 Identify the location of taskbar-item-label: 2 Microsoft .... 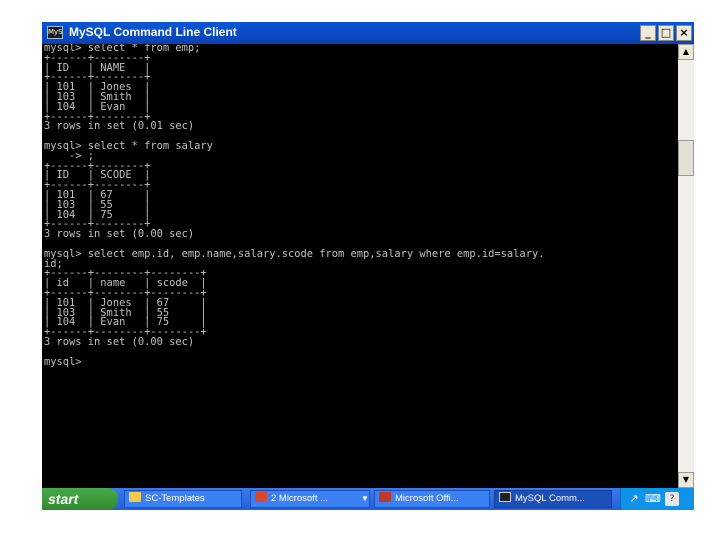
(300, 498).